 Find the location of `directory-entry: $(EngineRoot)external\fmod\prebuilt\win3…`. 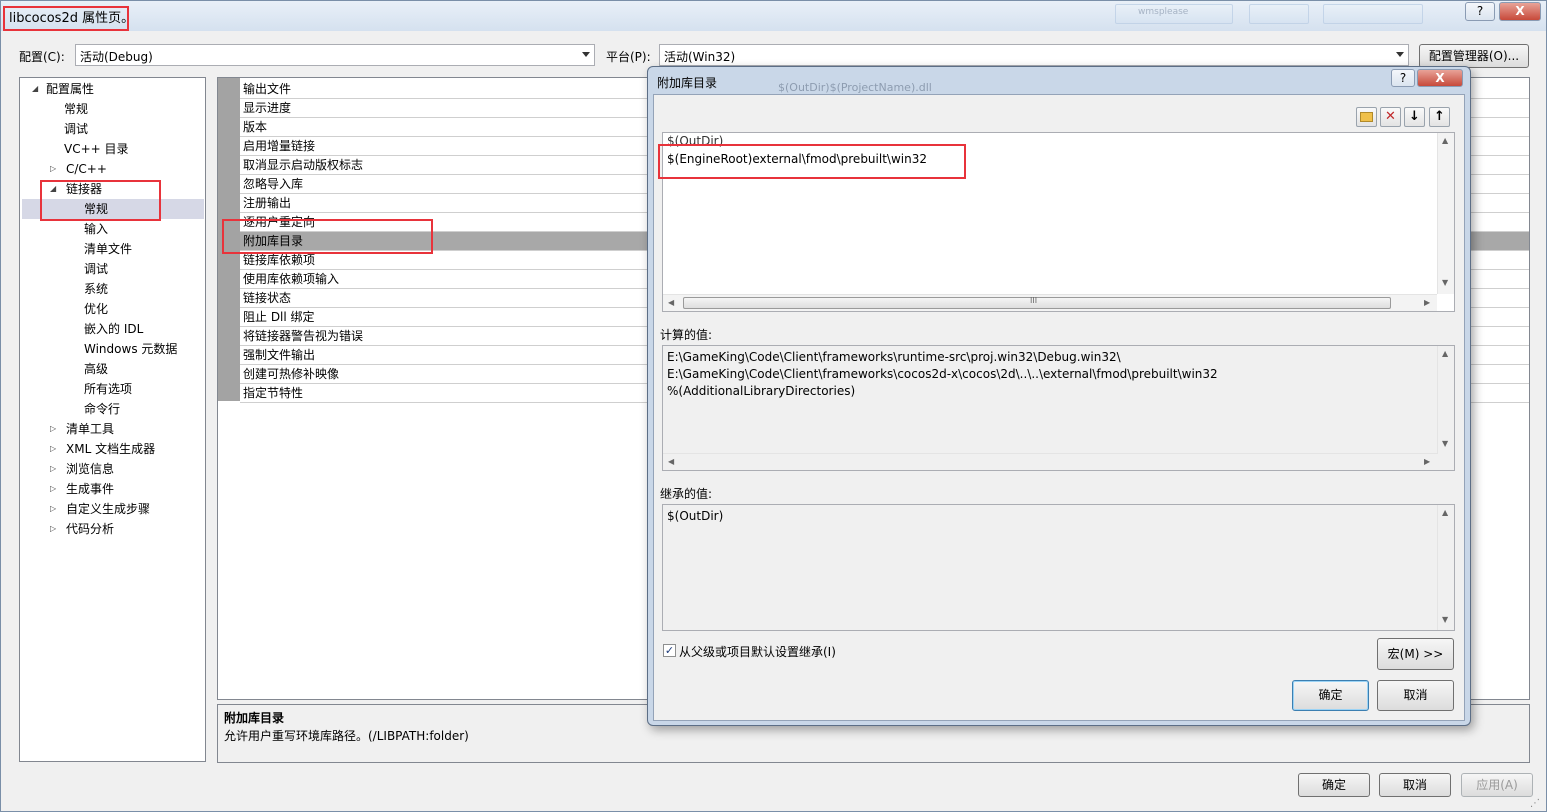

directory-entry: $(EngineRoot)external\fmod\prebuilt\win3… is located at coordinates (797, 159).